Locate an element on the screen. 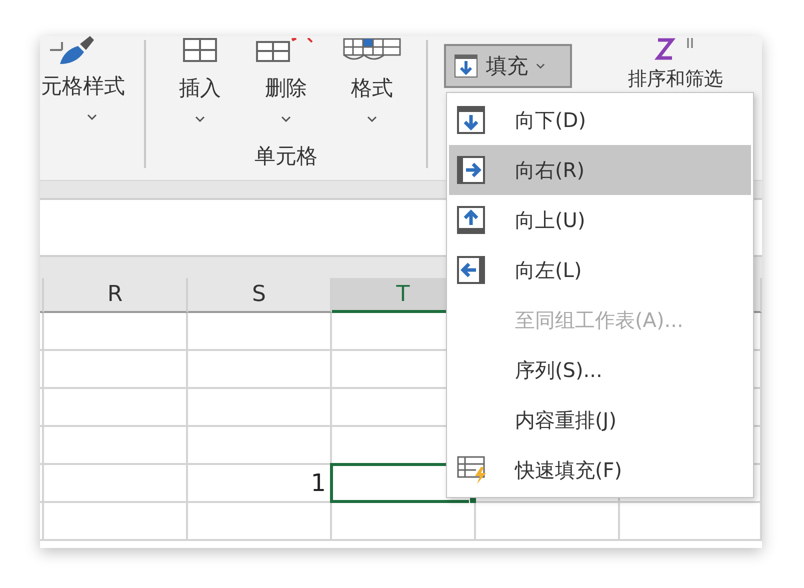 The image size is (804, 588). menu-item: 内容重排(J) is located at coordinates (600, 420).